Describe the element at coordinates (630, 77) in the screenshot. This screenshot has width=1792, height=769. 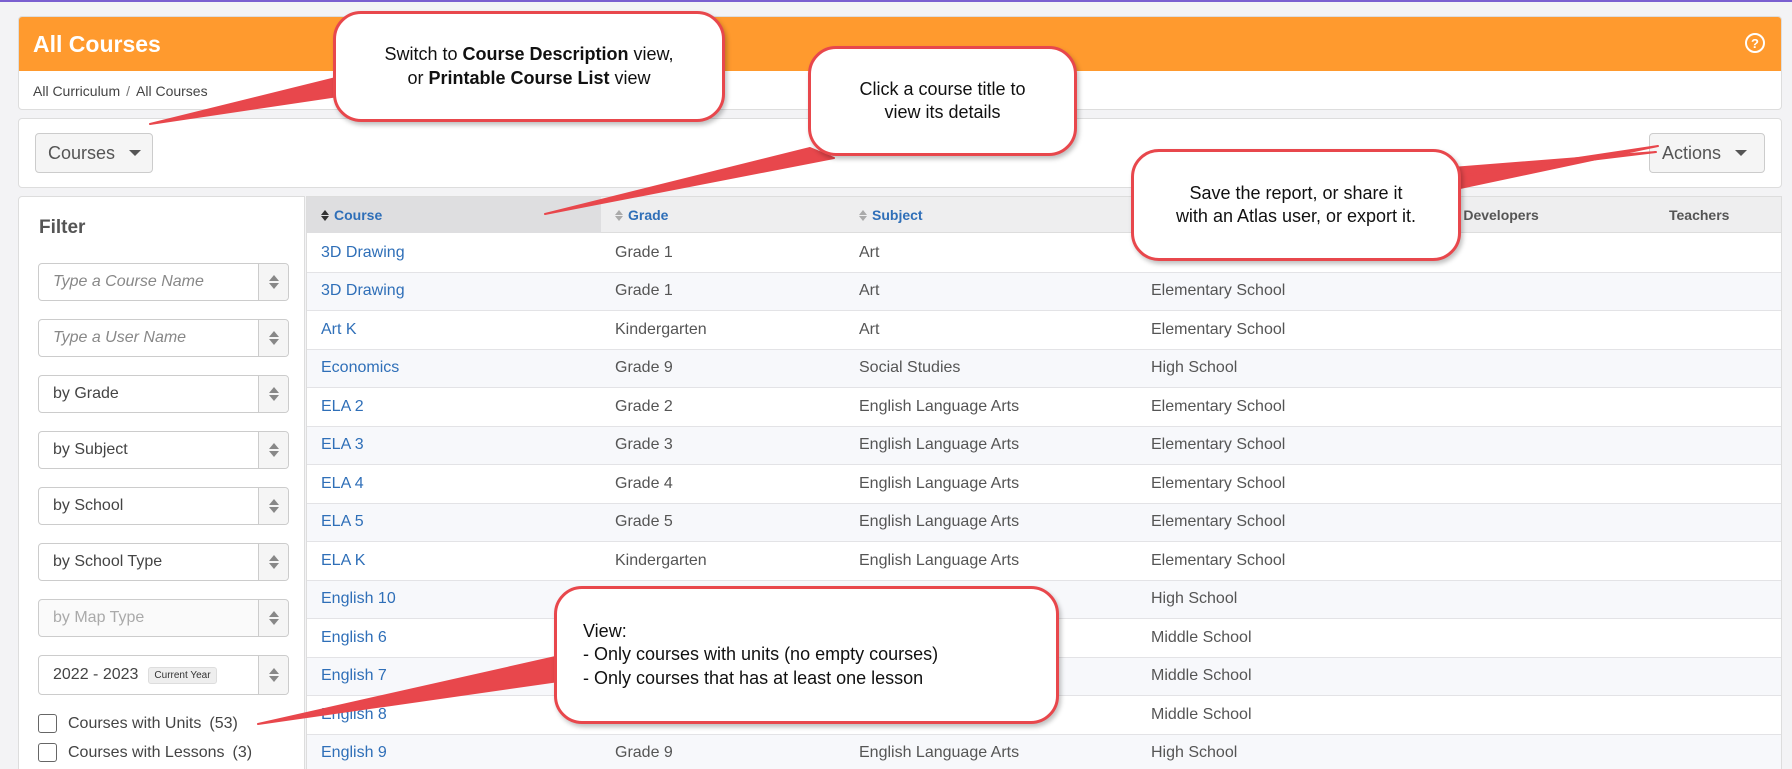
I see `callout-text: view` at that location.